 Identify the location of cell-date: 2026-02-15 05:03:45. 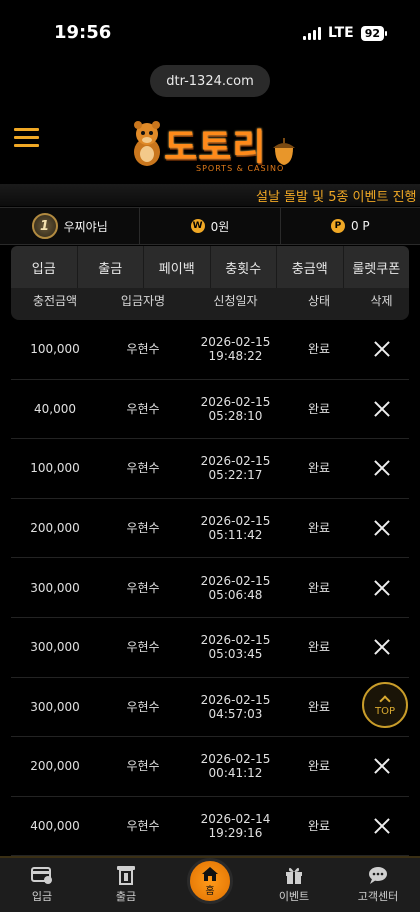
(235, 647).